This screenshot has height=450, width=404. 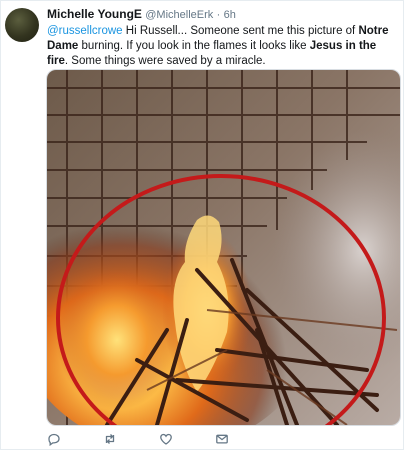 What do you see at coordinates (94, 14) in the screenshot?
I see `author-name: Michelle YoungE` at bounding box center [94, 14].